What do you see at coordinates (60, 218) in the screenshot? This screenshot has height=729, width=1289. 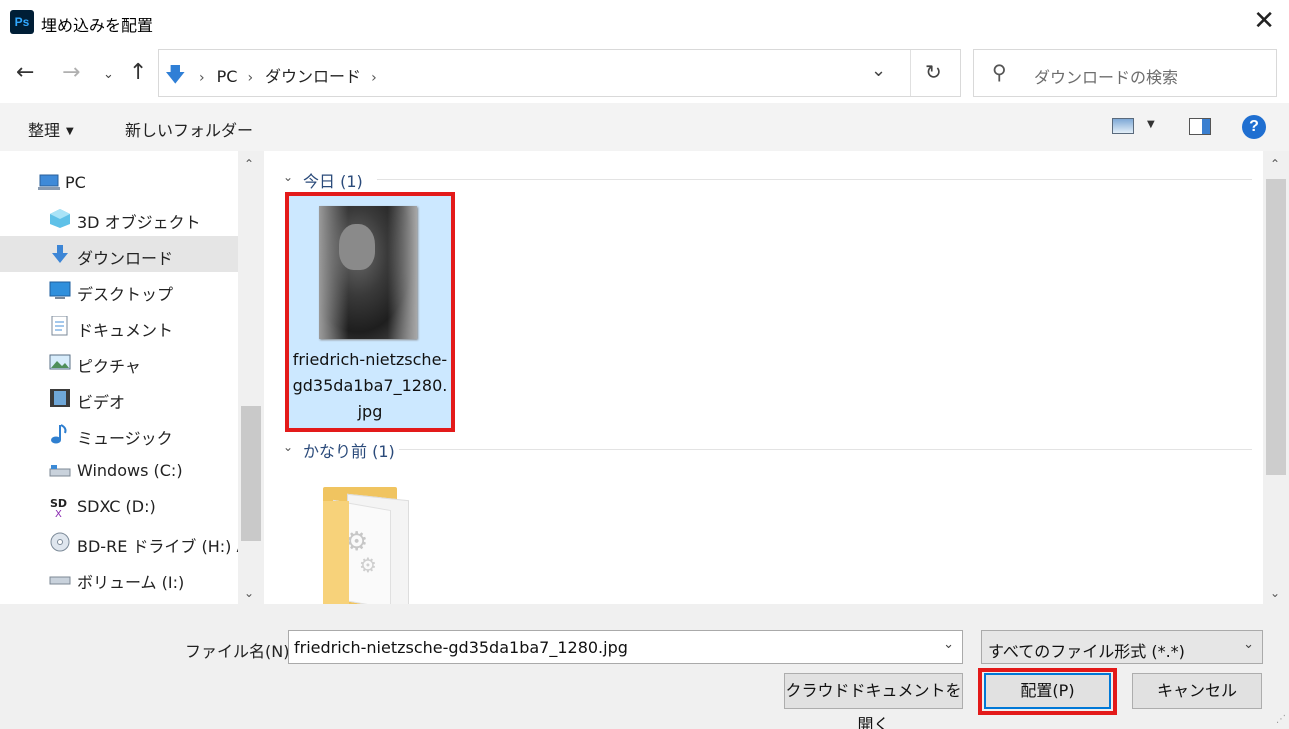 I see `3d-objects-icon` at bounding box center [60, 218].